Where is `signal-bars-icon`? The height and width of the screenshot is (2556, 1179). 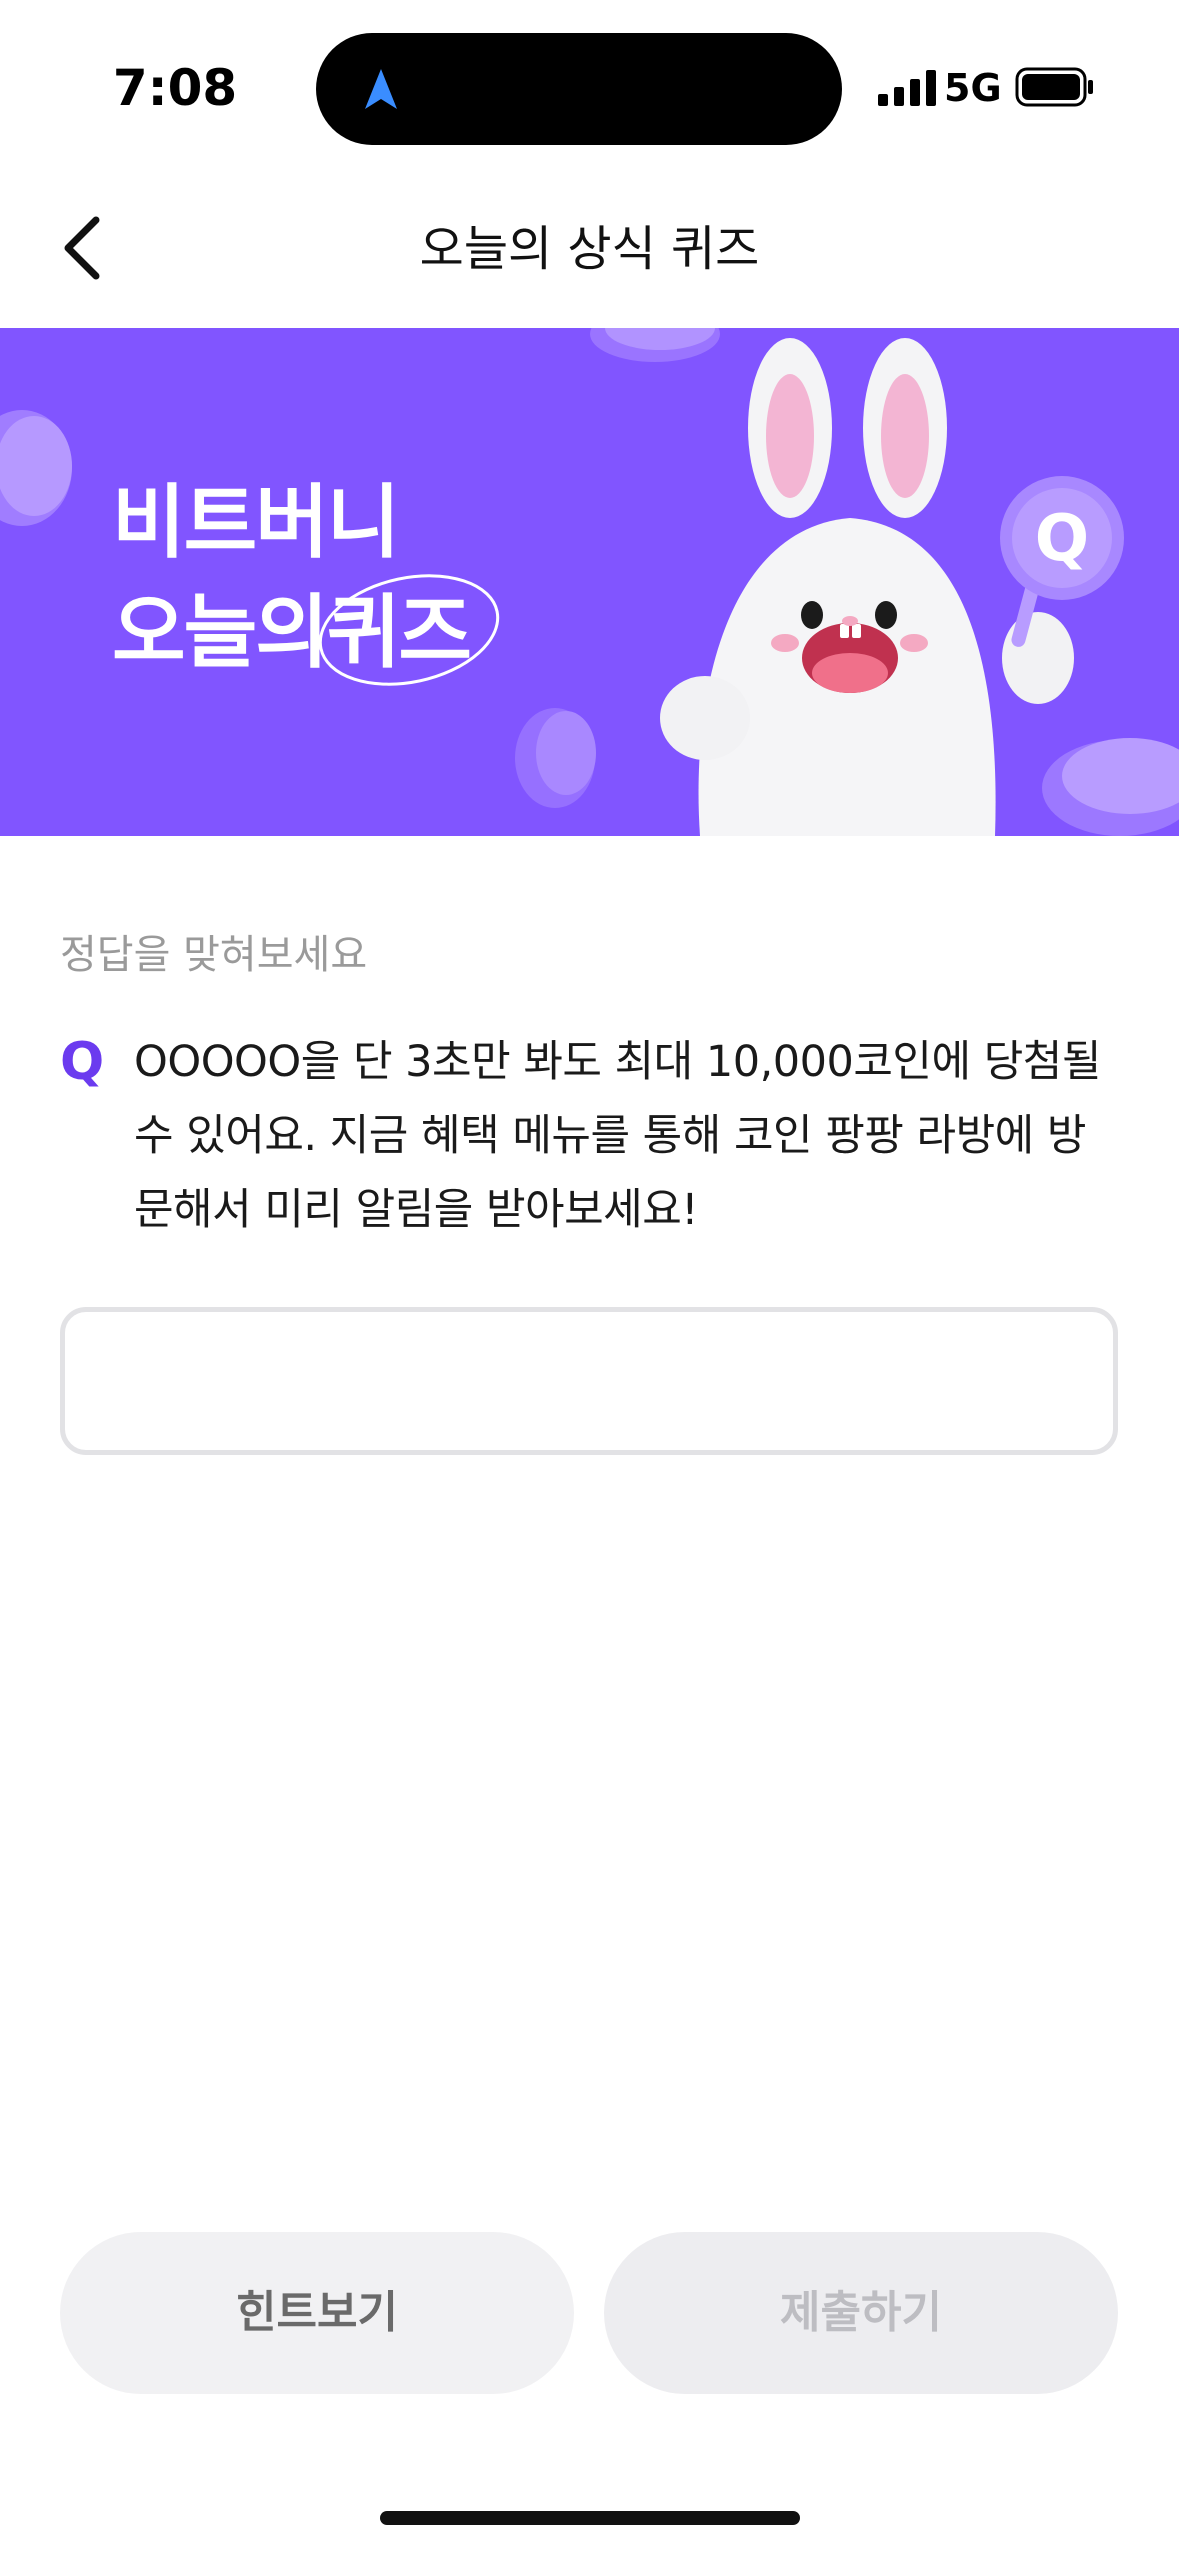
signal-bars-icon is located at coordinates (907, 88).